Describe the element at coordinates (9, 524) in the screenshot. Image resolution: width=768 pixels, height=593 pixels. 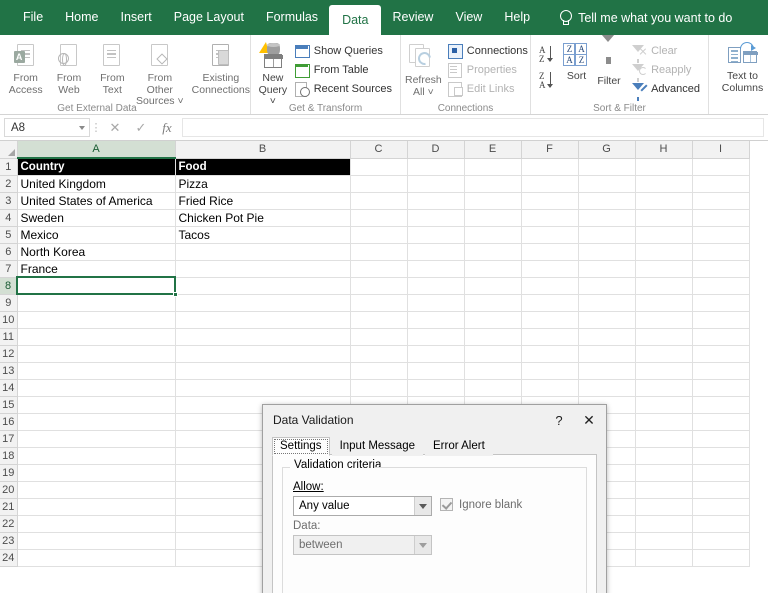
I see `row-header-22: 22` at that location.